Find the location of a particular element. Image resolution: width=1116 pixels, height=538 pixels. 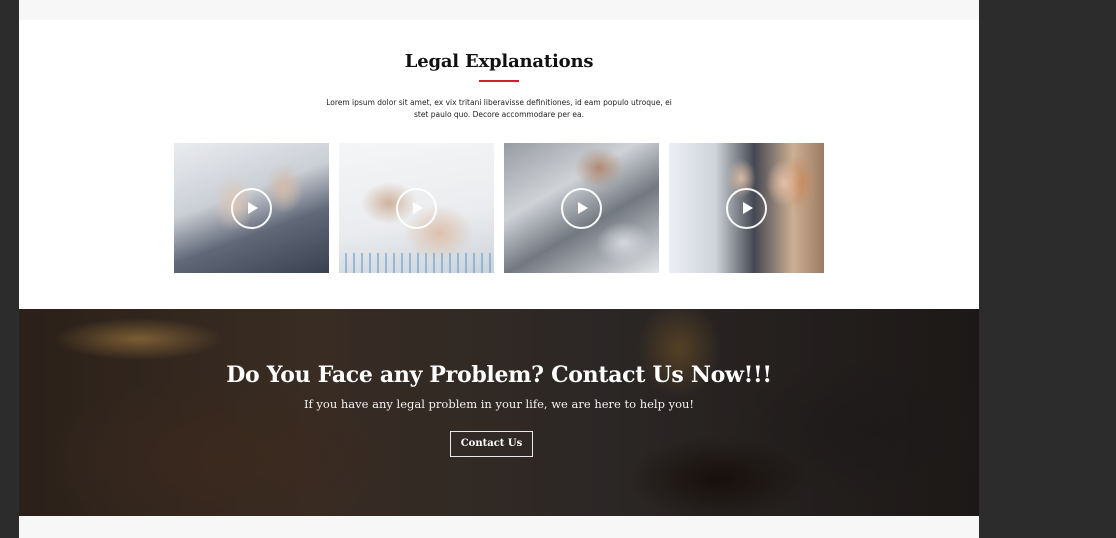

next-section is located at coordinates (499, 527).